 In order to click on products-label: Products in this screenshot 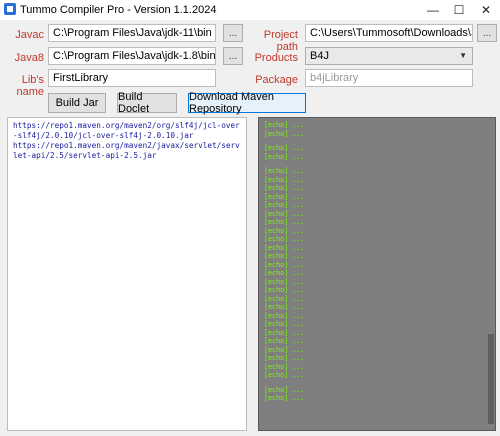, I will do `click(276, 58)`.